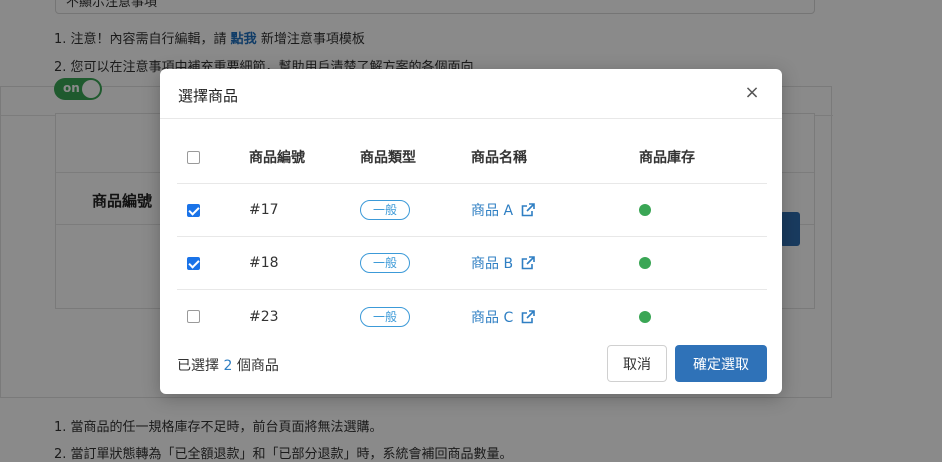 The height and width of the screenshot is (462, 942). Describe the element at coordinates (499, 158) in the screenshot. I see `column-header-name: 商品名稱` at that location.